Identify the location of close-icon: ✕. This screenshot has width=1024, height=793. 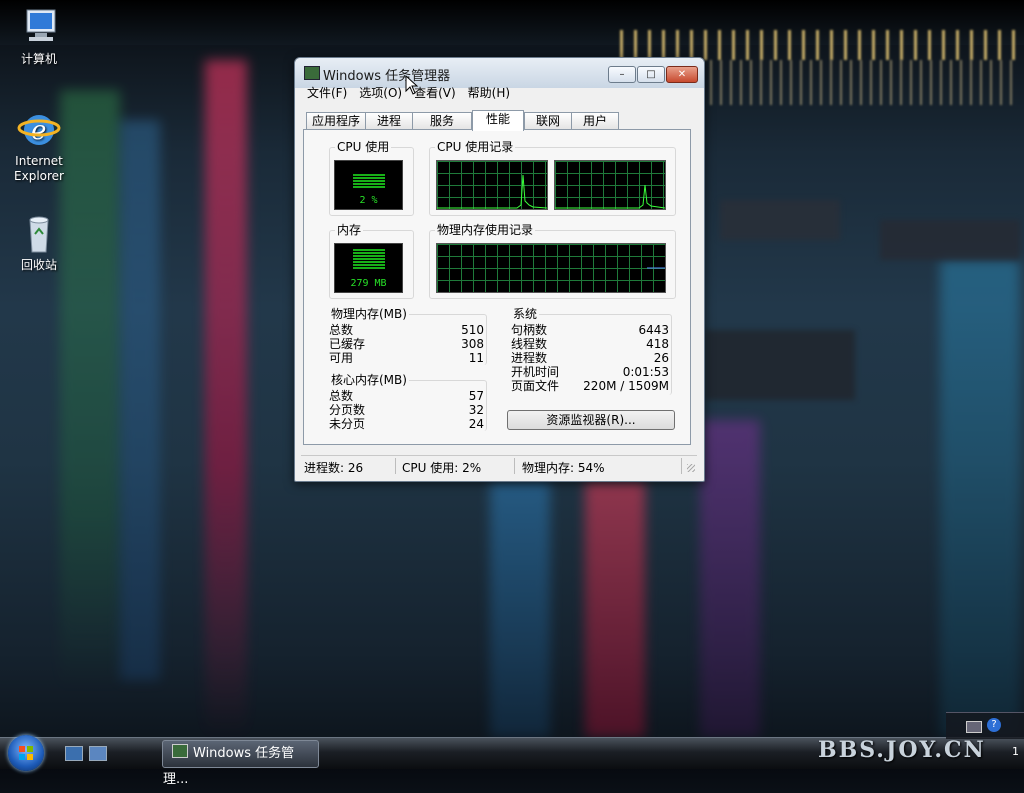
(682, 74).